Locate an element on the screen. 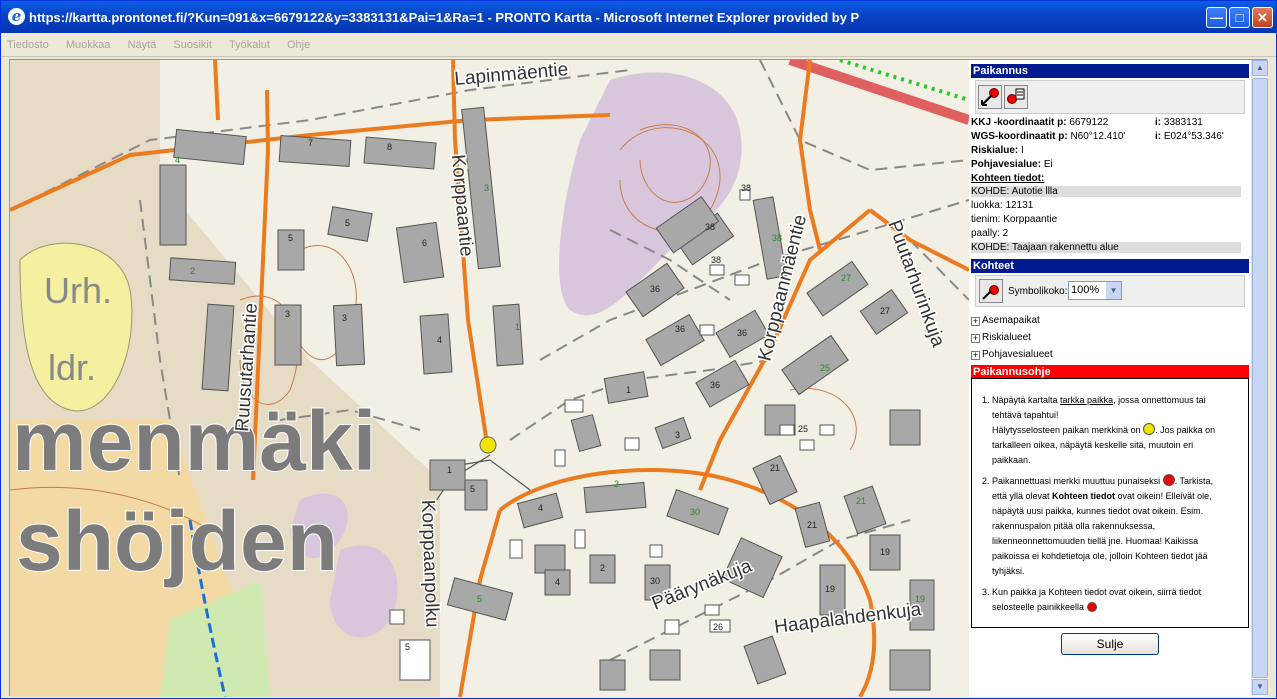 The image size is (1277, 699). tree-riskialueet: + Riskialueet is located at coordinates (1001, 337).